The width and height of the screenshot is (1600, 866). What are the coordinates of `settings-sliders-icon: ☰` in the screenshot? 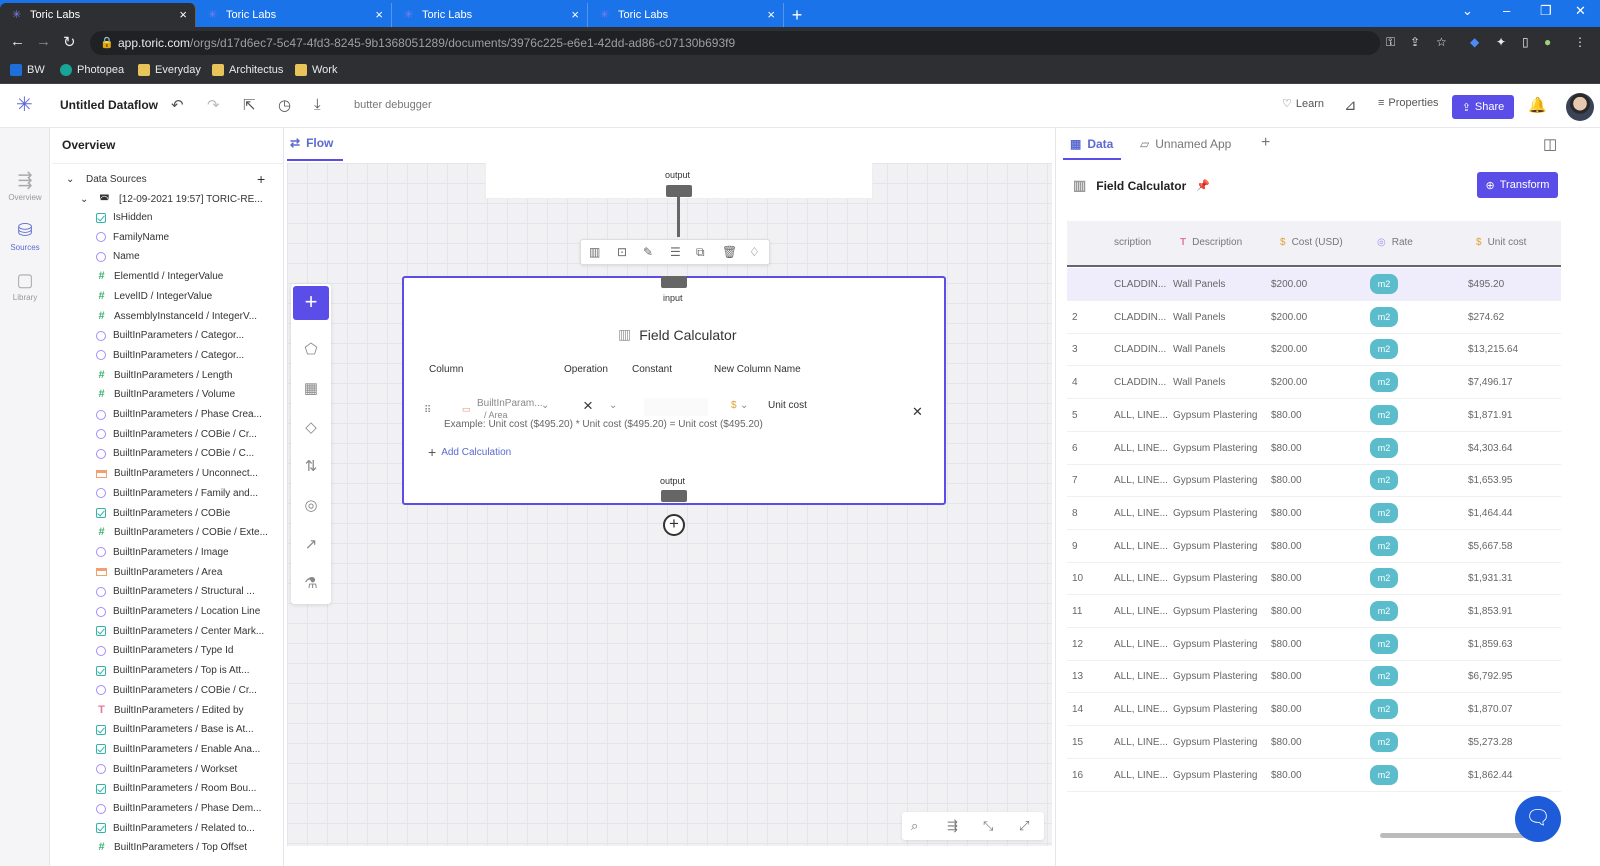 It's located at (675, 252).